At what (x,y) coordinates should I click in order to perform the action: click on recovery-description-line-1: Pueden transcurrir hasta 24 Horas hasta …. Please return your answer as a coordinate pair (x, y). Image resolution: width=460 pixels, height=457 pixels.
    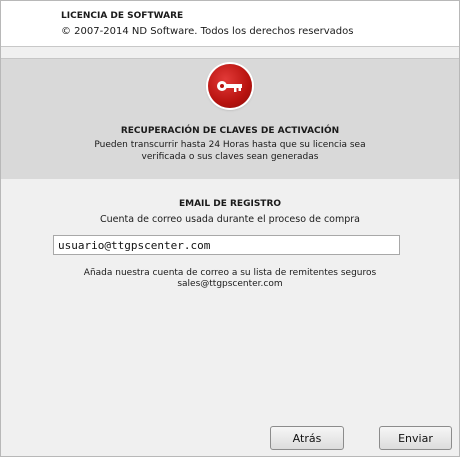
    Looking at the image, I should click on (230, 145).